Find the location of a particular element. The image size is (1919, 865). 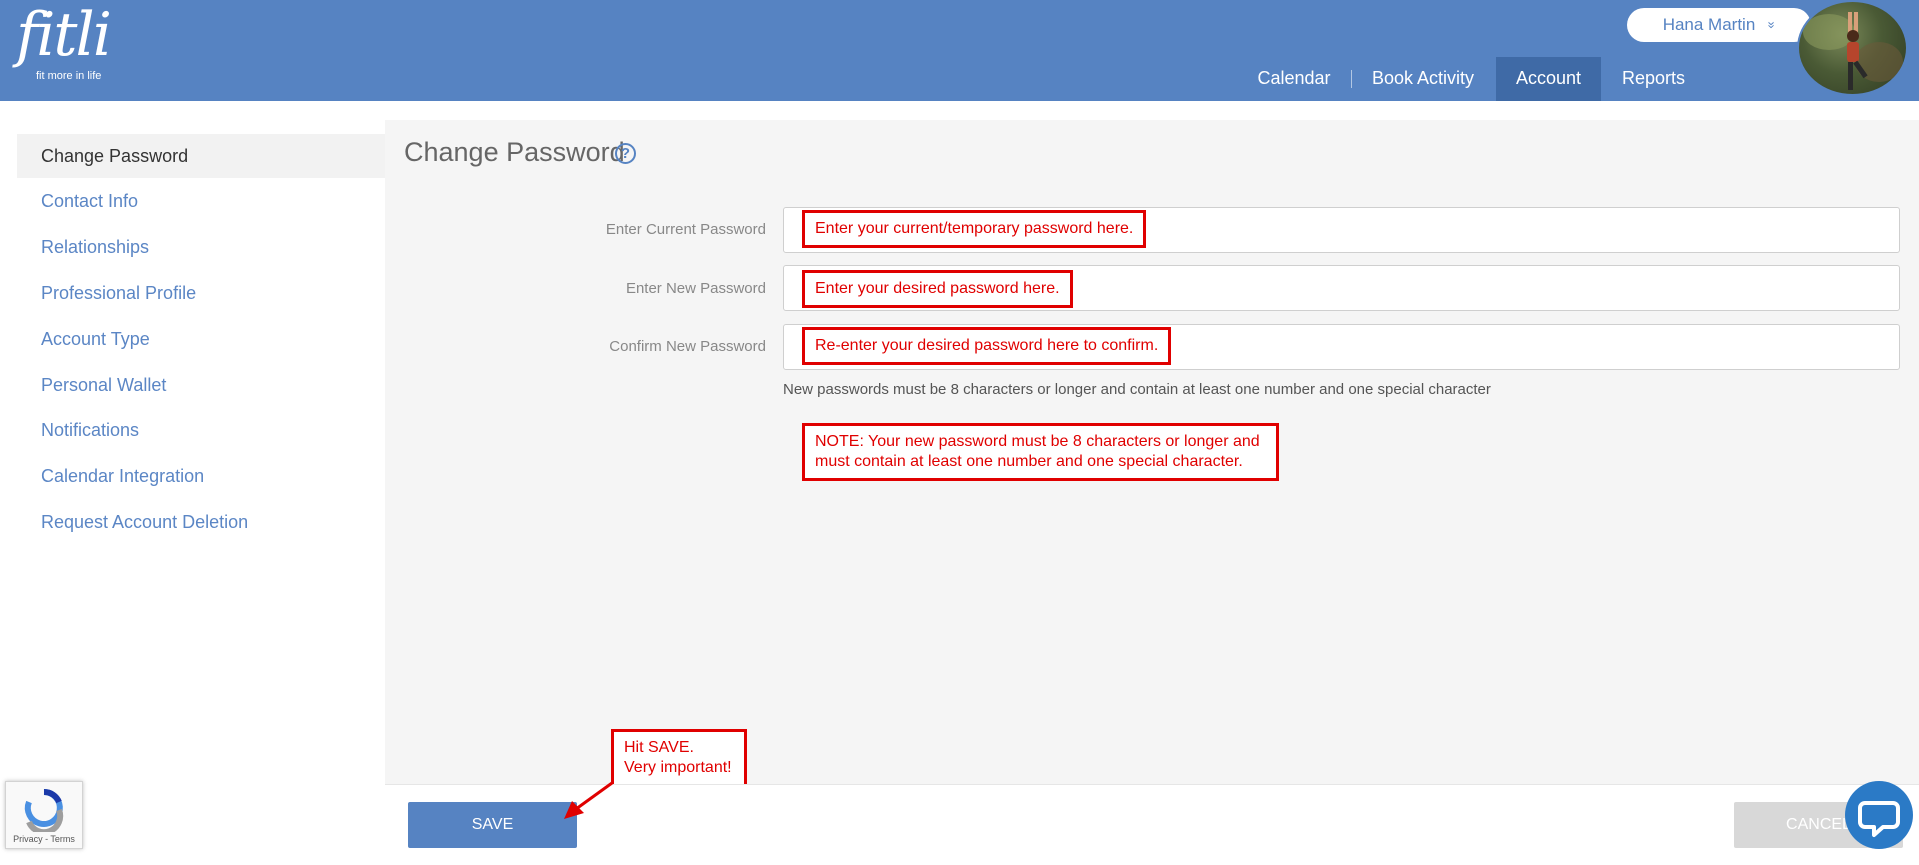

fitli-logo: fitli fit more in life is located at coordinates (64, 41).